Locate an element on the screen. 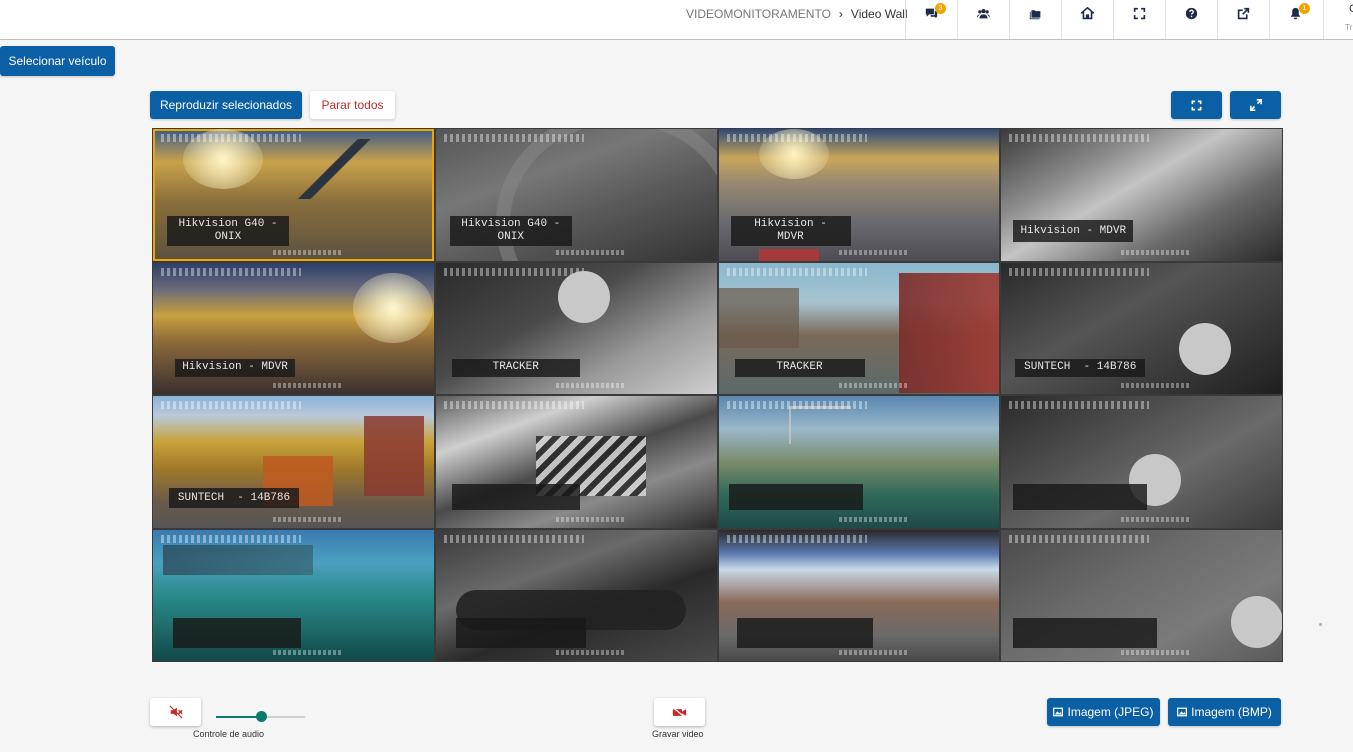 The width and height of the screenshot is (1353, 752). save-bmp-label: Imagem (BMP) is located at coordinates (1231, 712).